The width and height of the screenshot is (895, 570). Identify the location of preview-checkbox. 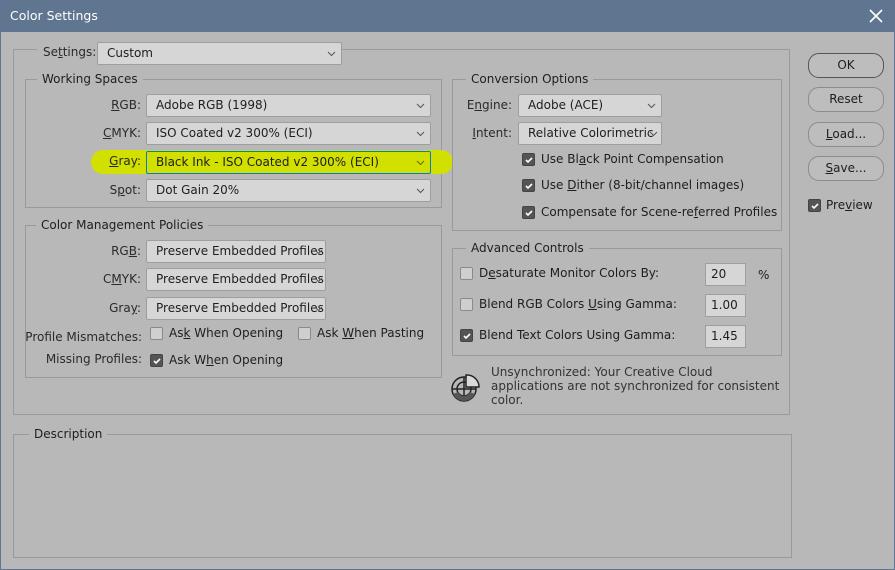
(814, 205).